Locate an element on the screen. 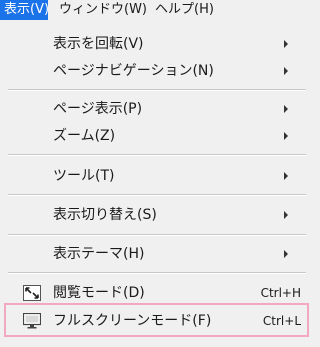 The width and height of the screenshot is (320, 347). menu-item-page-navigation: ページナビゲーション(N) is located at coordinates (157, 71).